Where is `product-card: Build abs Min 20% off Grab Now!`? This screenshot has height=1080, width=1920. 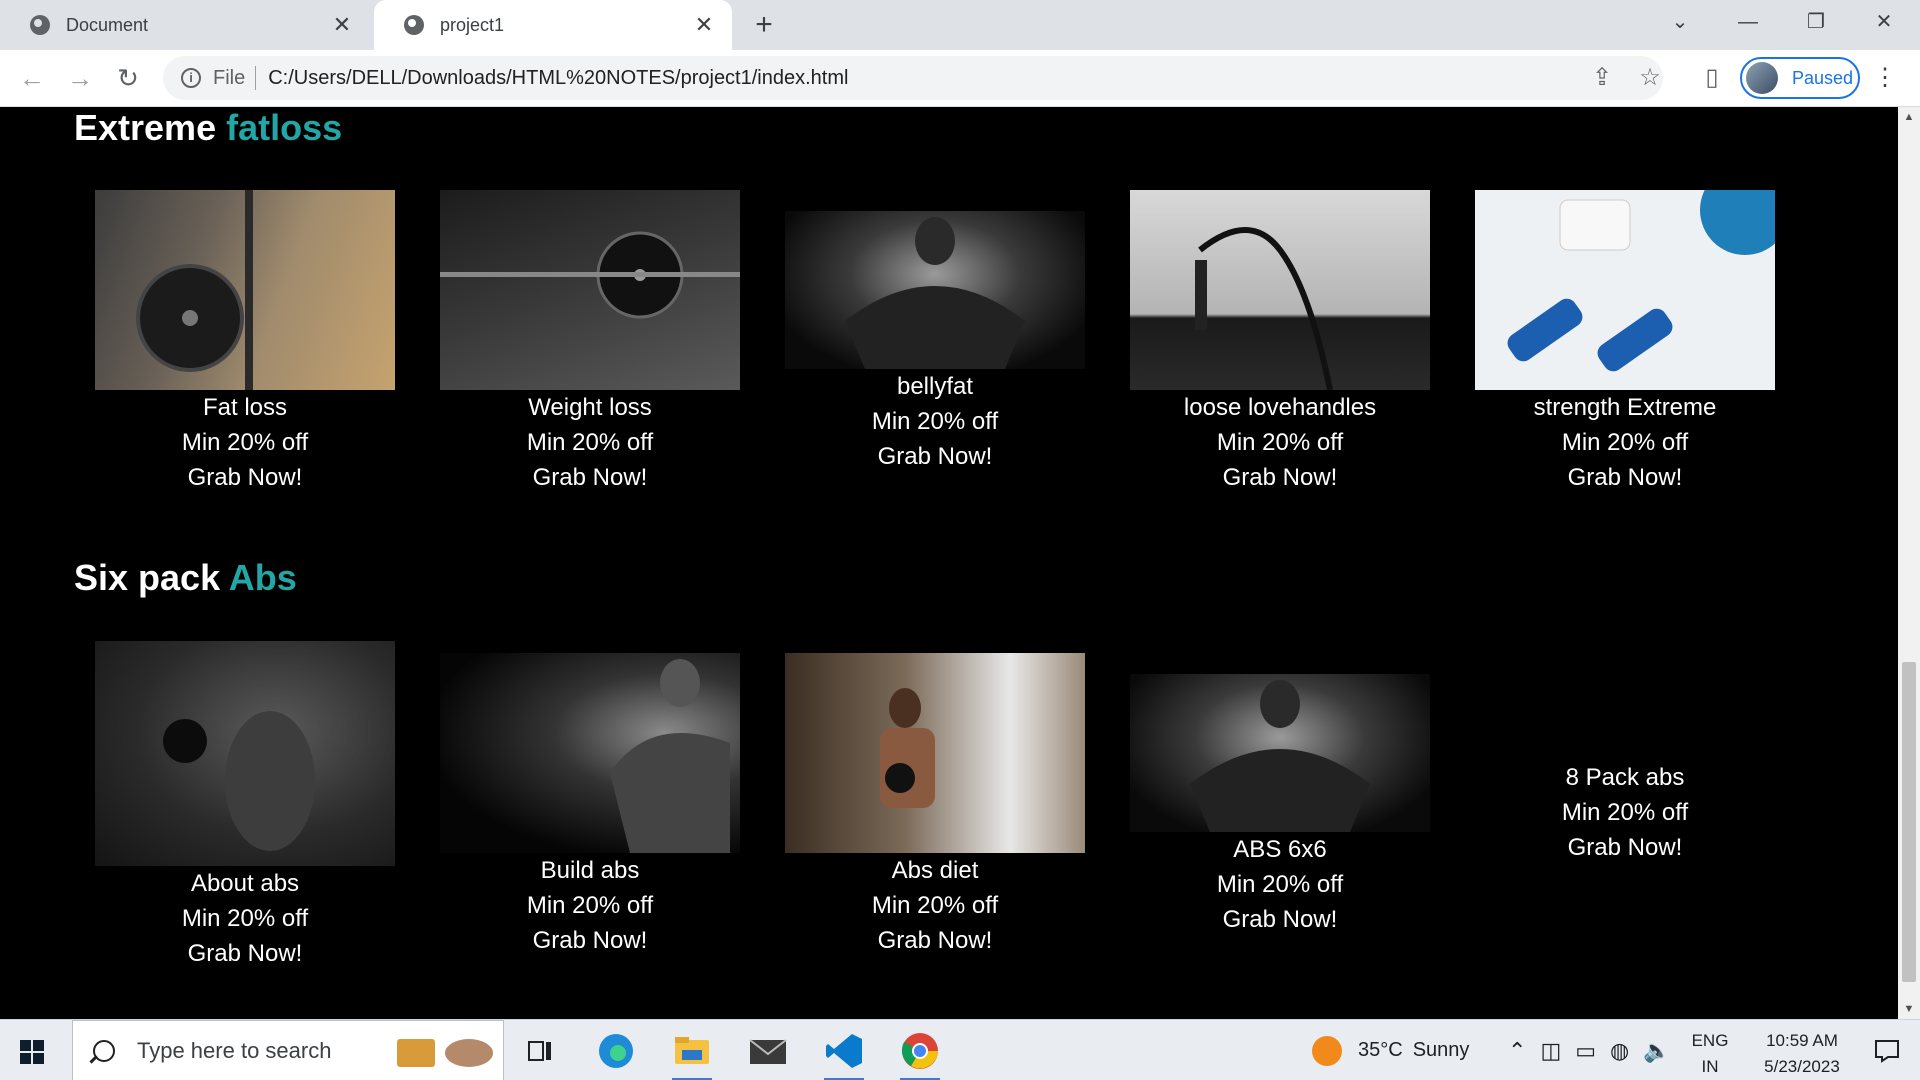
product-card: Build abs Min 20% off Grab Now! is located at coordinates (590, 805).